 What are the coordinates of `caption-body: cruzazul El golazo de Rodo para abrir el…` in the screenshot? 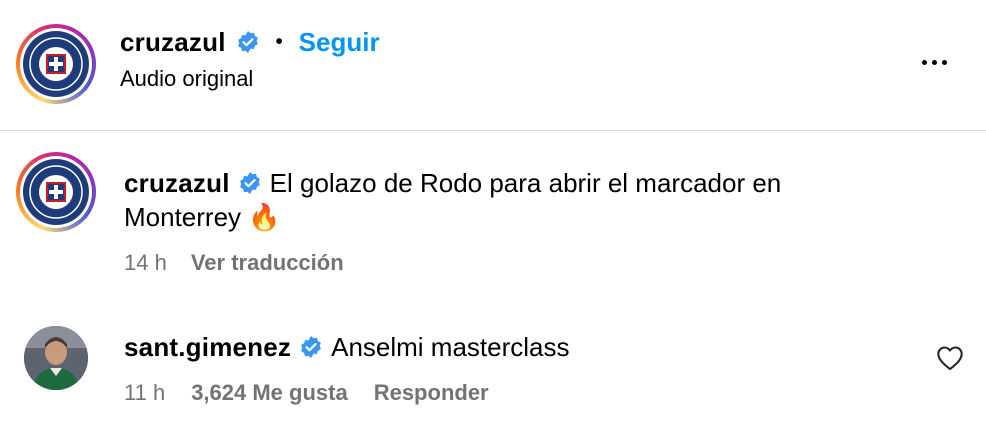 It's located at (504, 200).